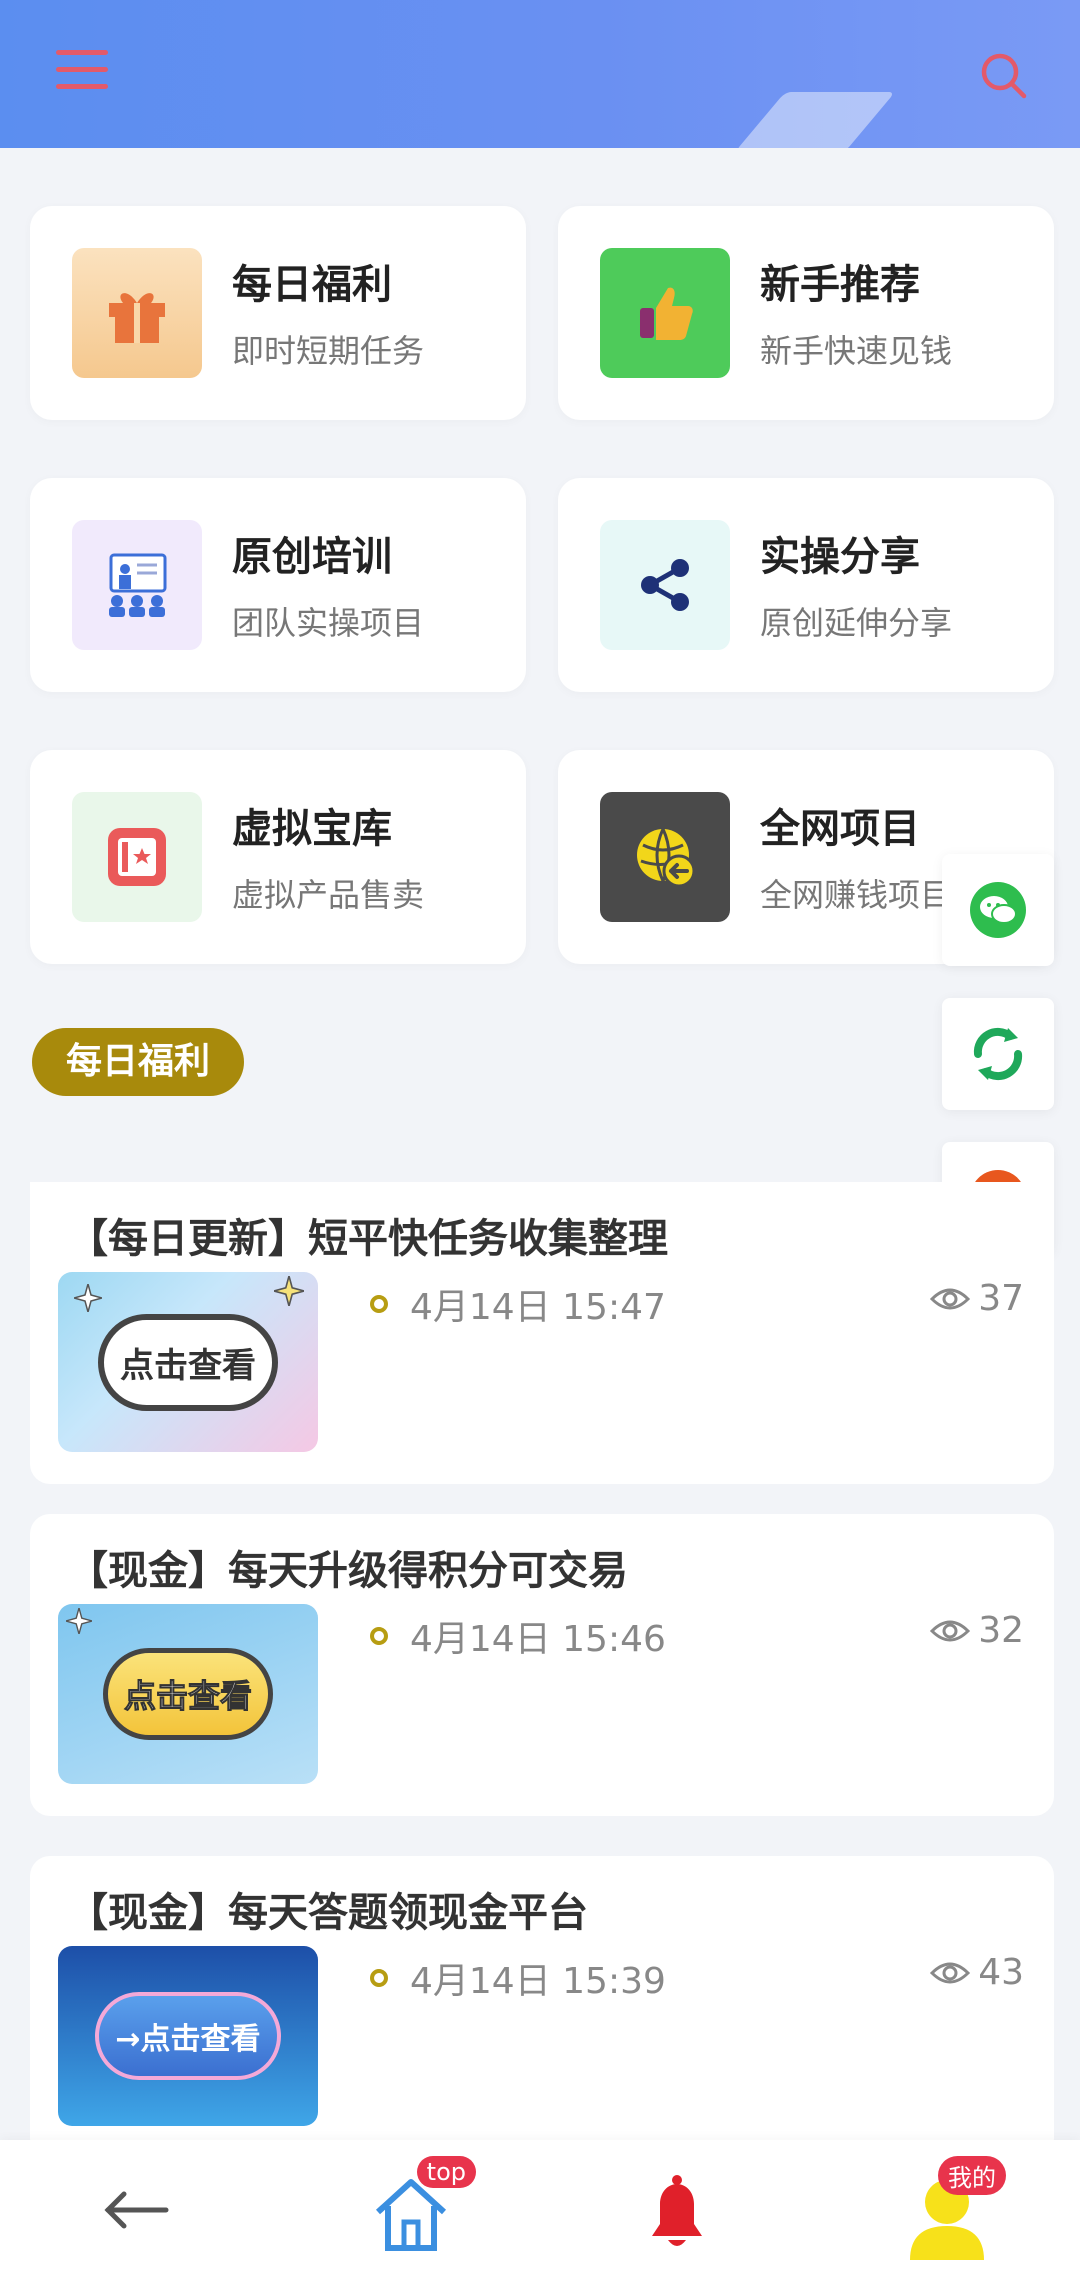 Image resolution: width=1080 pixels, height=2279 pixels. What do you see at coordinates (137, 857) in the screenshot?
I see `vault-icon` at bounding box center [137, 857].